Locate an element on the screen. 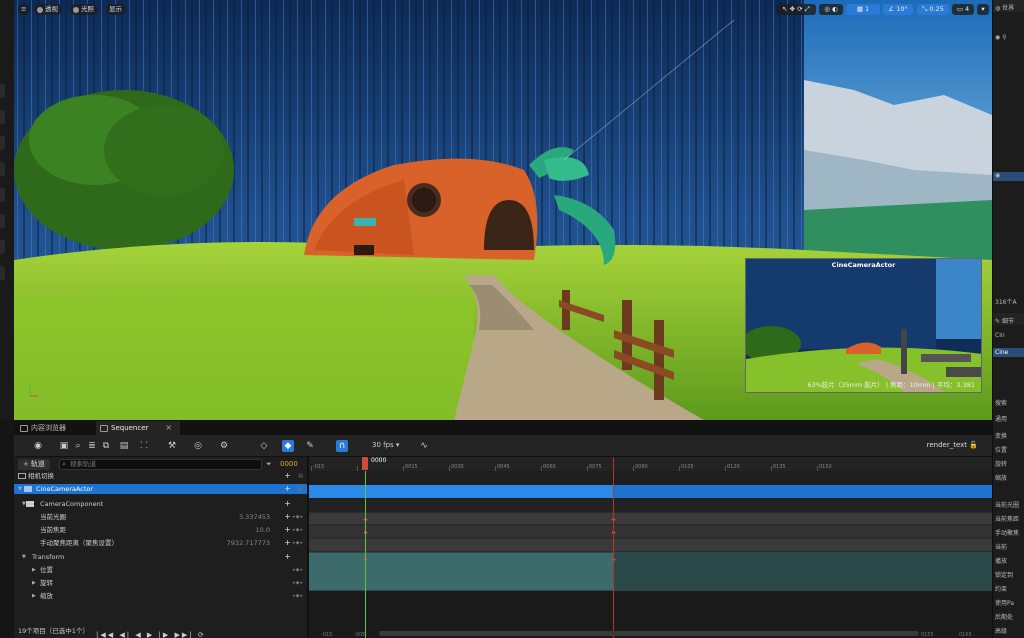 This screenshot has width=1024, height=638. track-row-property: 当前焦距 10.0 + ◂◆▸ is located at coordinates (160, 530).